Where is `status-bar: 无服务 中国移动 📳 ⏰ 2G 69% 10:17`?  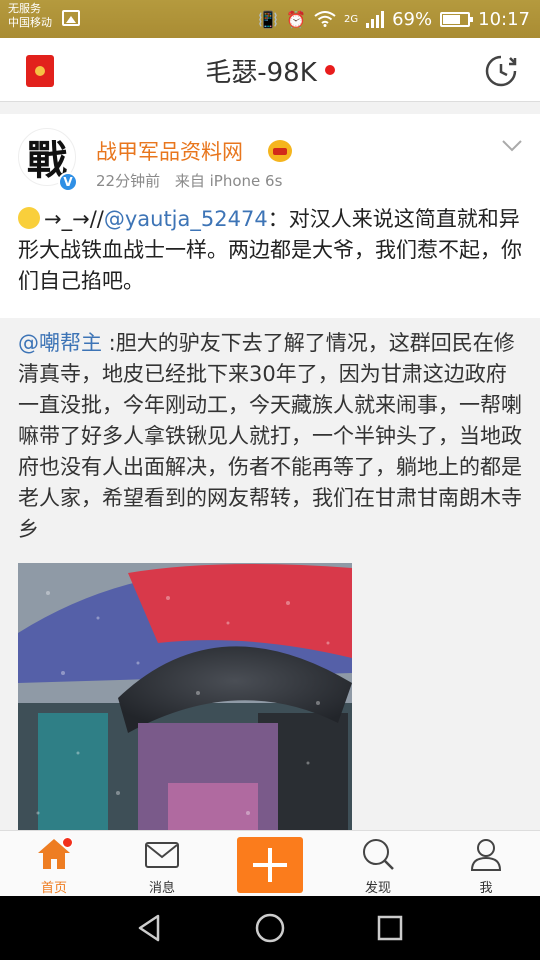
status-bar: 无服务 中国移动 📳 ⏰ 2G 69% 10:17 is located at coordinates (270, 19).